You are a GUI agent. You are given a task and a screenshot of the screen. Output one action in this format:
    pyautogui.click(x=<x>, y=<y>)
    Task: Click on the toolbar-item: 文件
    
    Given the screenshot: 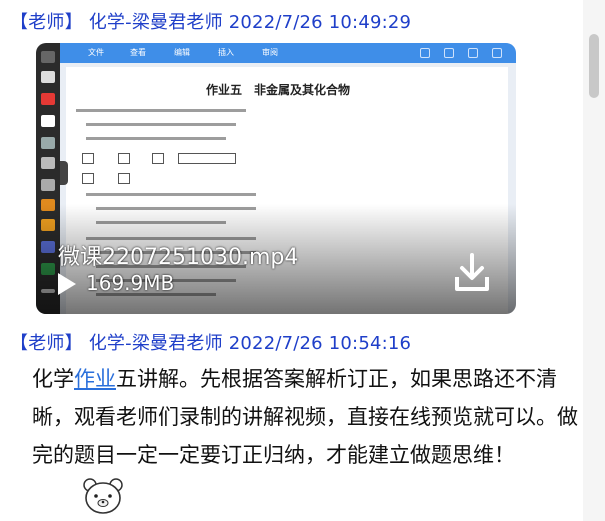 What is the action you would take?
    pyautogui.click(x=96, y=52)
    